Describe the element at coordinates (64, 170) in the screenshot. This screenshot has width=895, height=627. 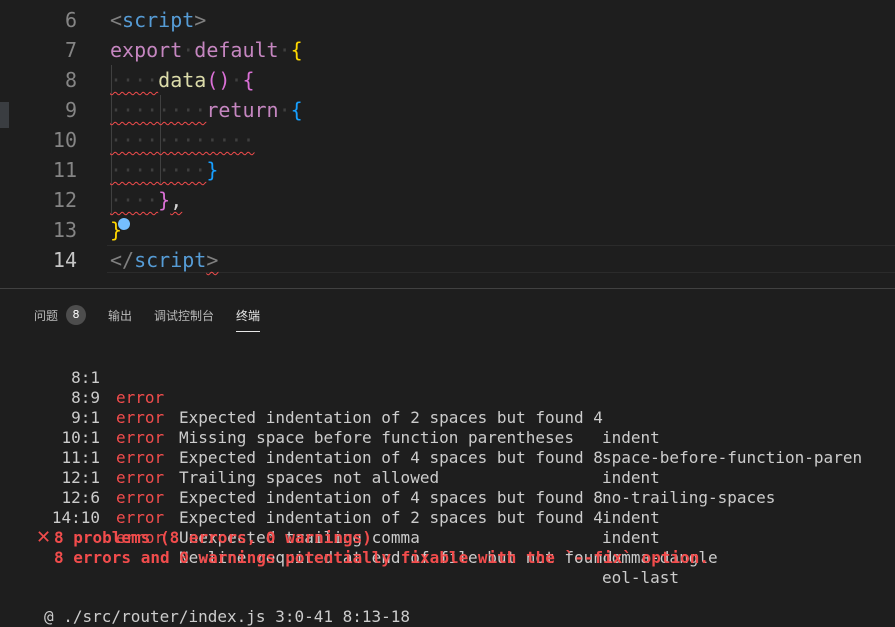
I see `line-number: 11` at that location.